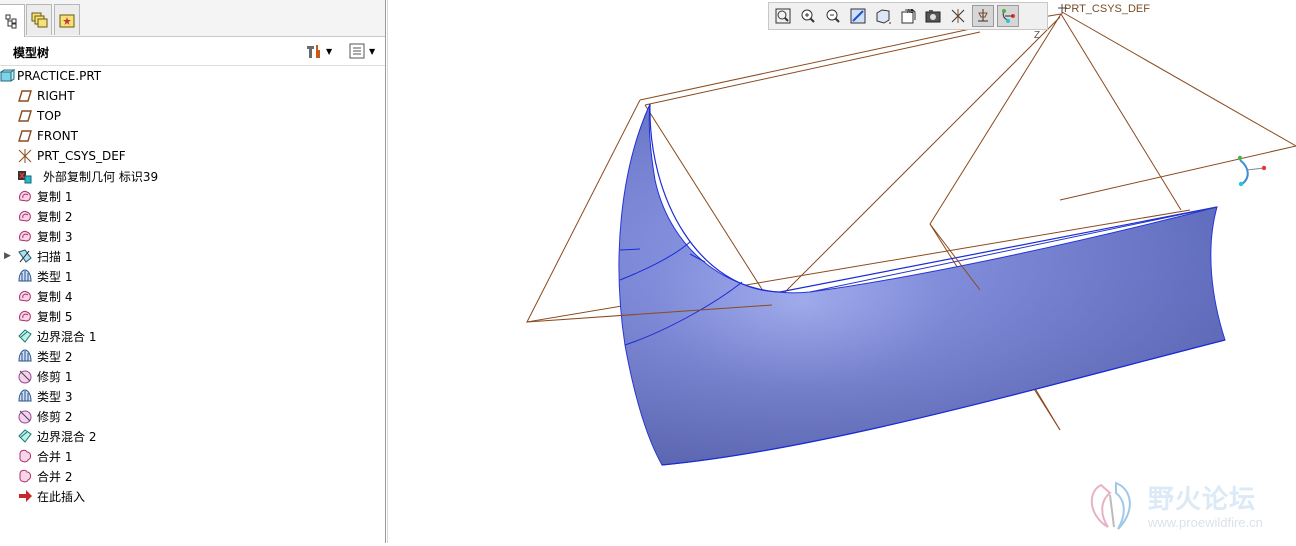  What do you see at coordinates (192, 216) in the screenshot?
I see `tree-item: 复制 2` at bounding box center [192, 216].